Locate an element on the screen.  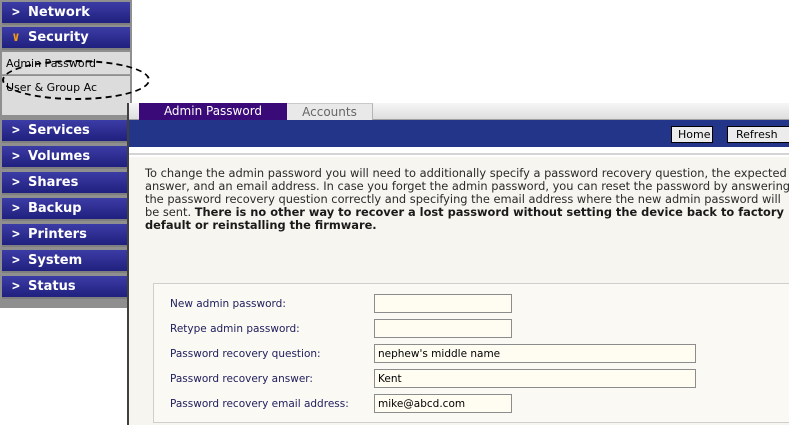
form-row: Password recovery answer: is located at coordinates (471, 380).